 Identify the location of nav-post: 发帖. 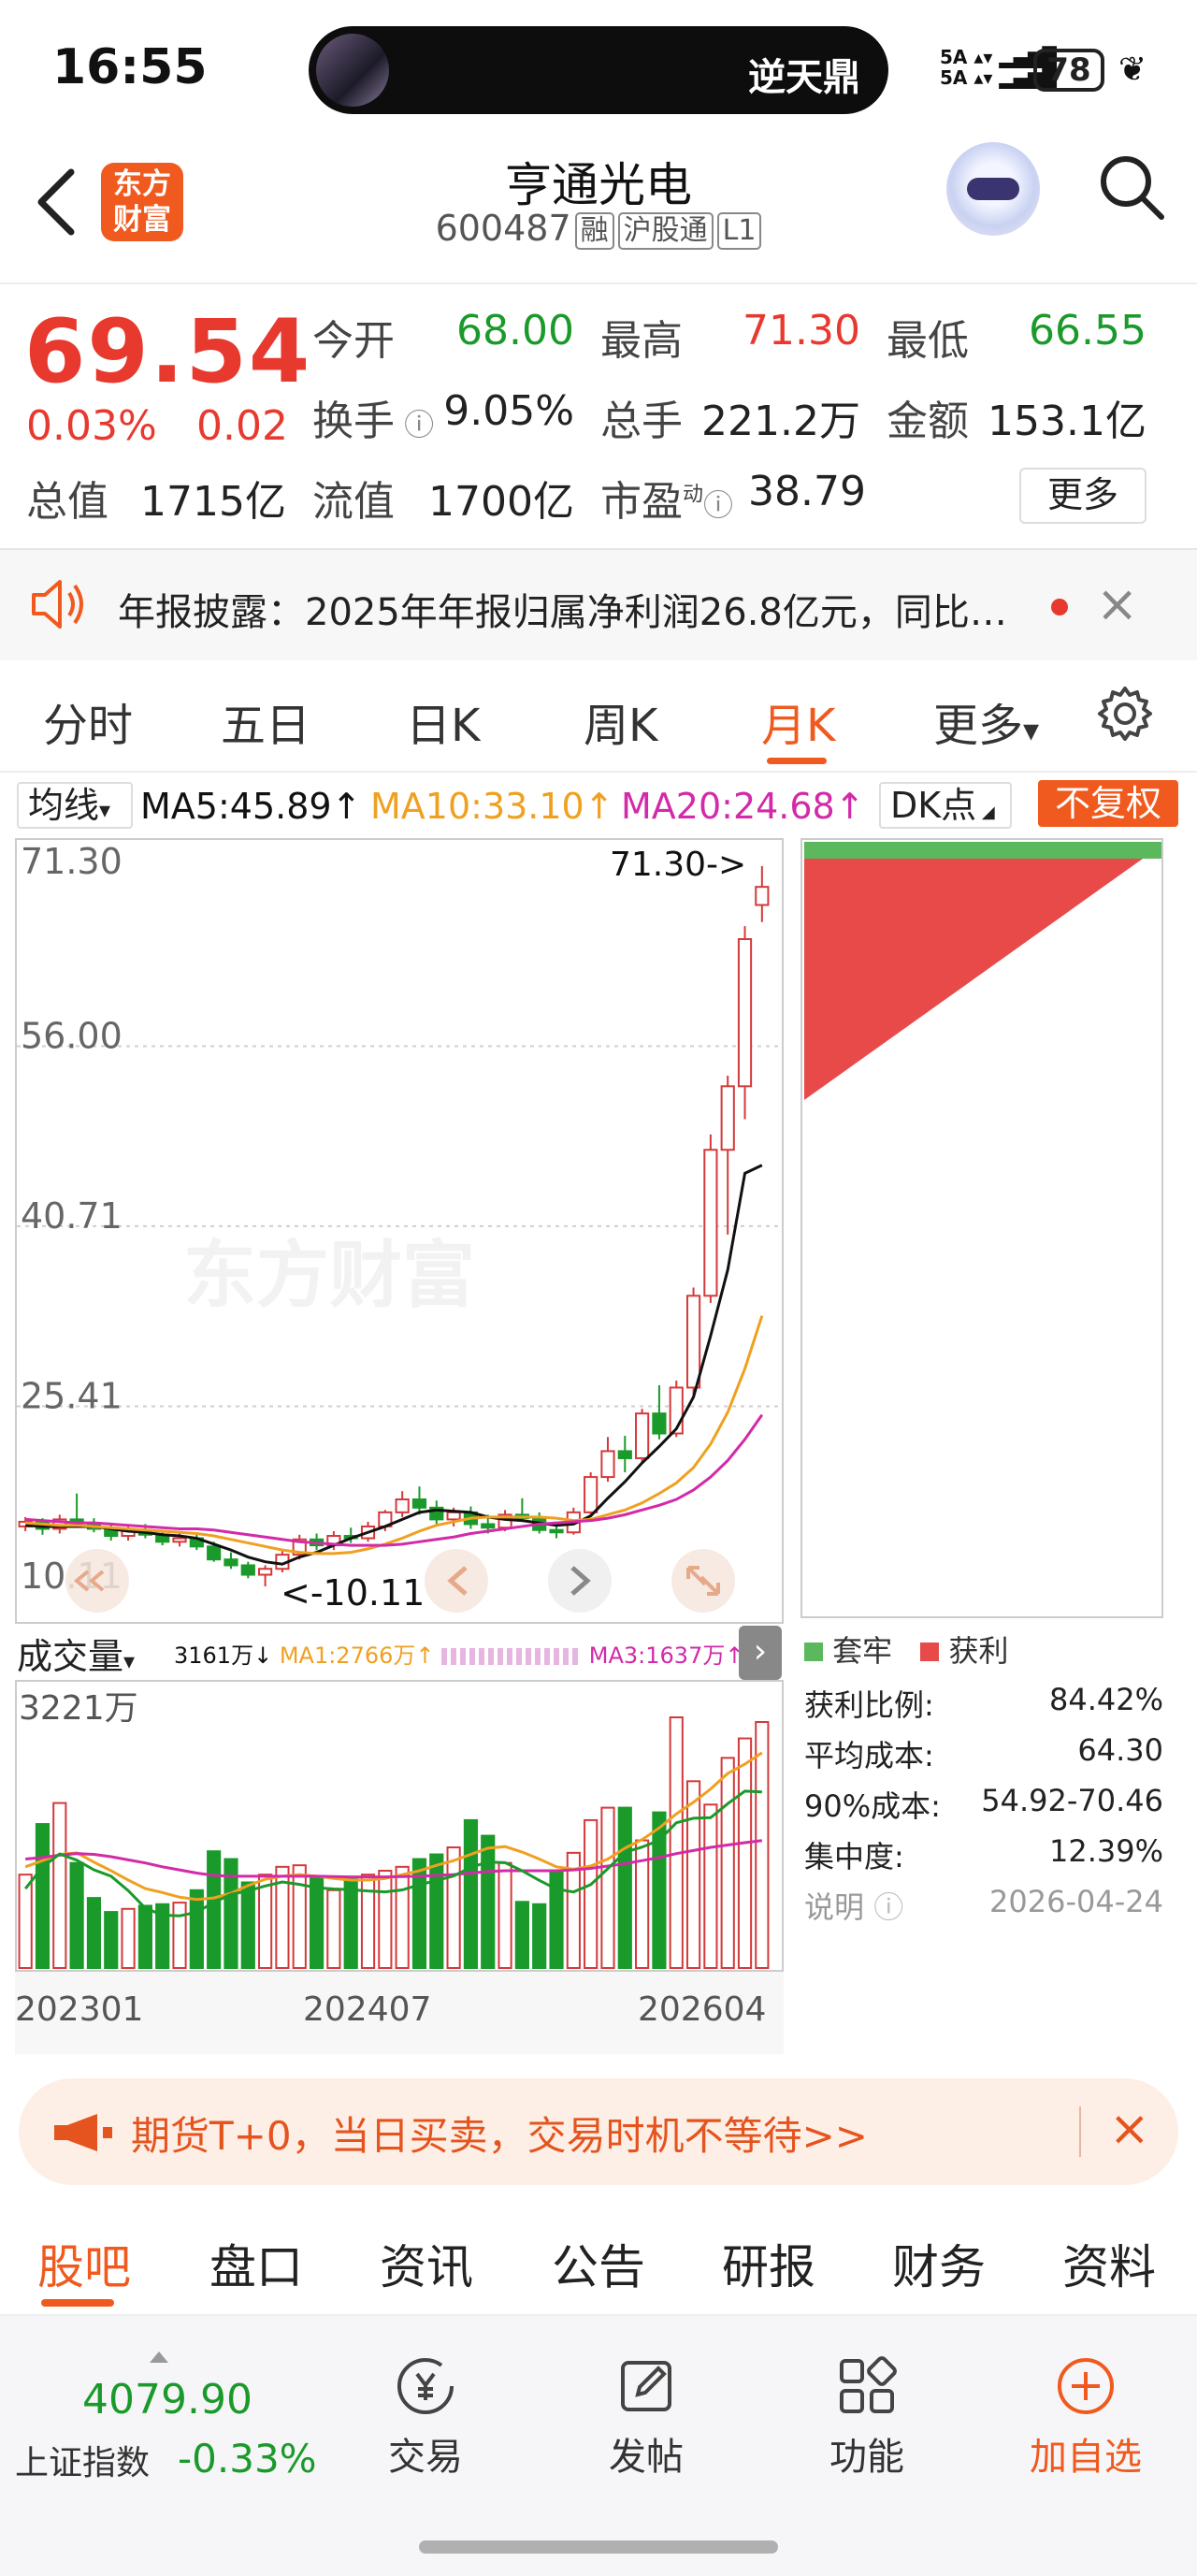
(646, 2417).